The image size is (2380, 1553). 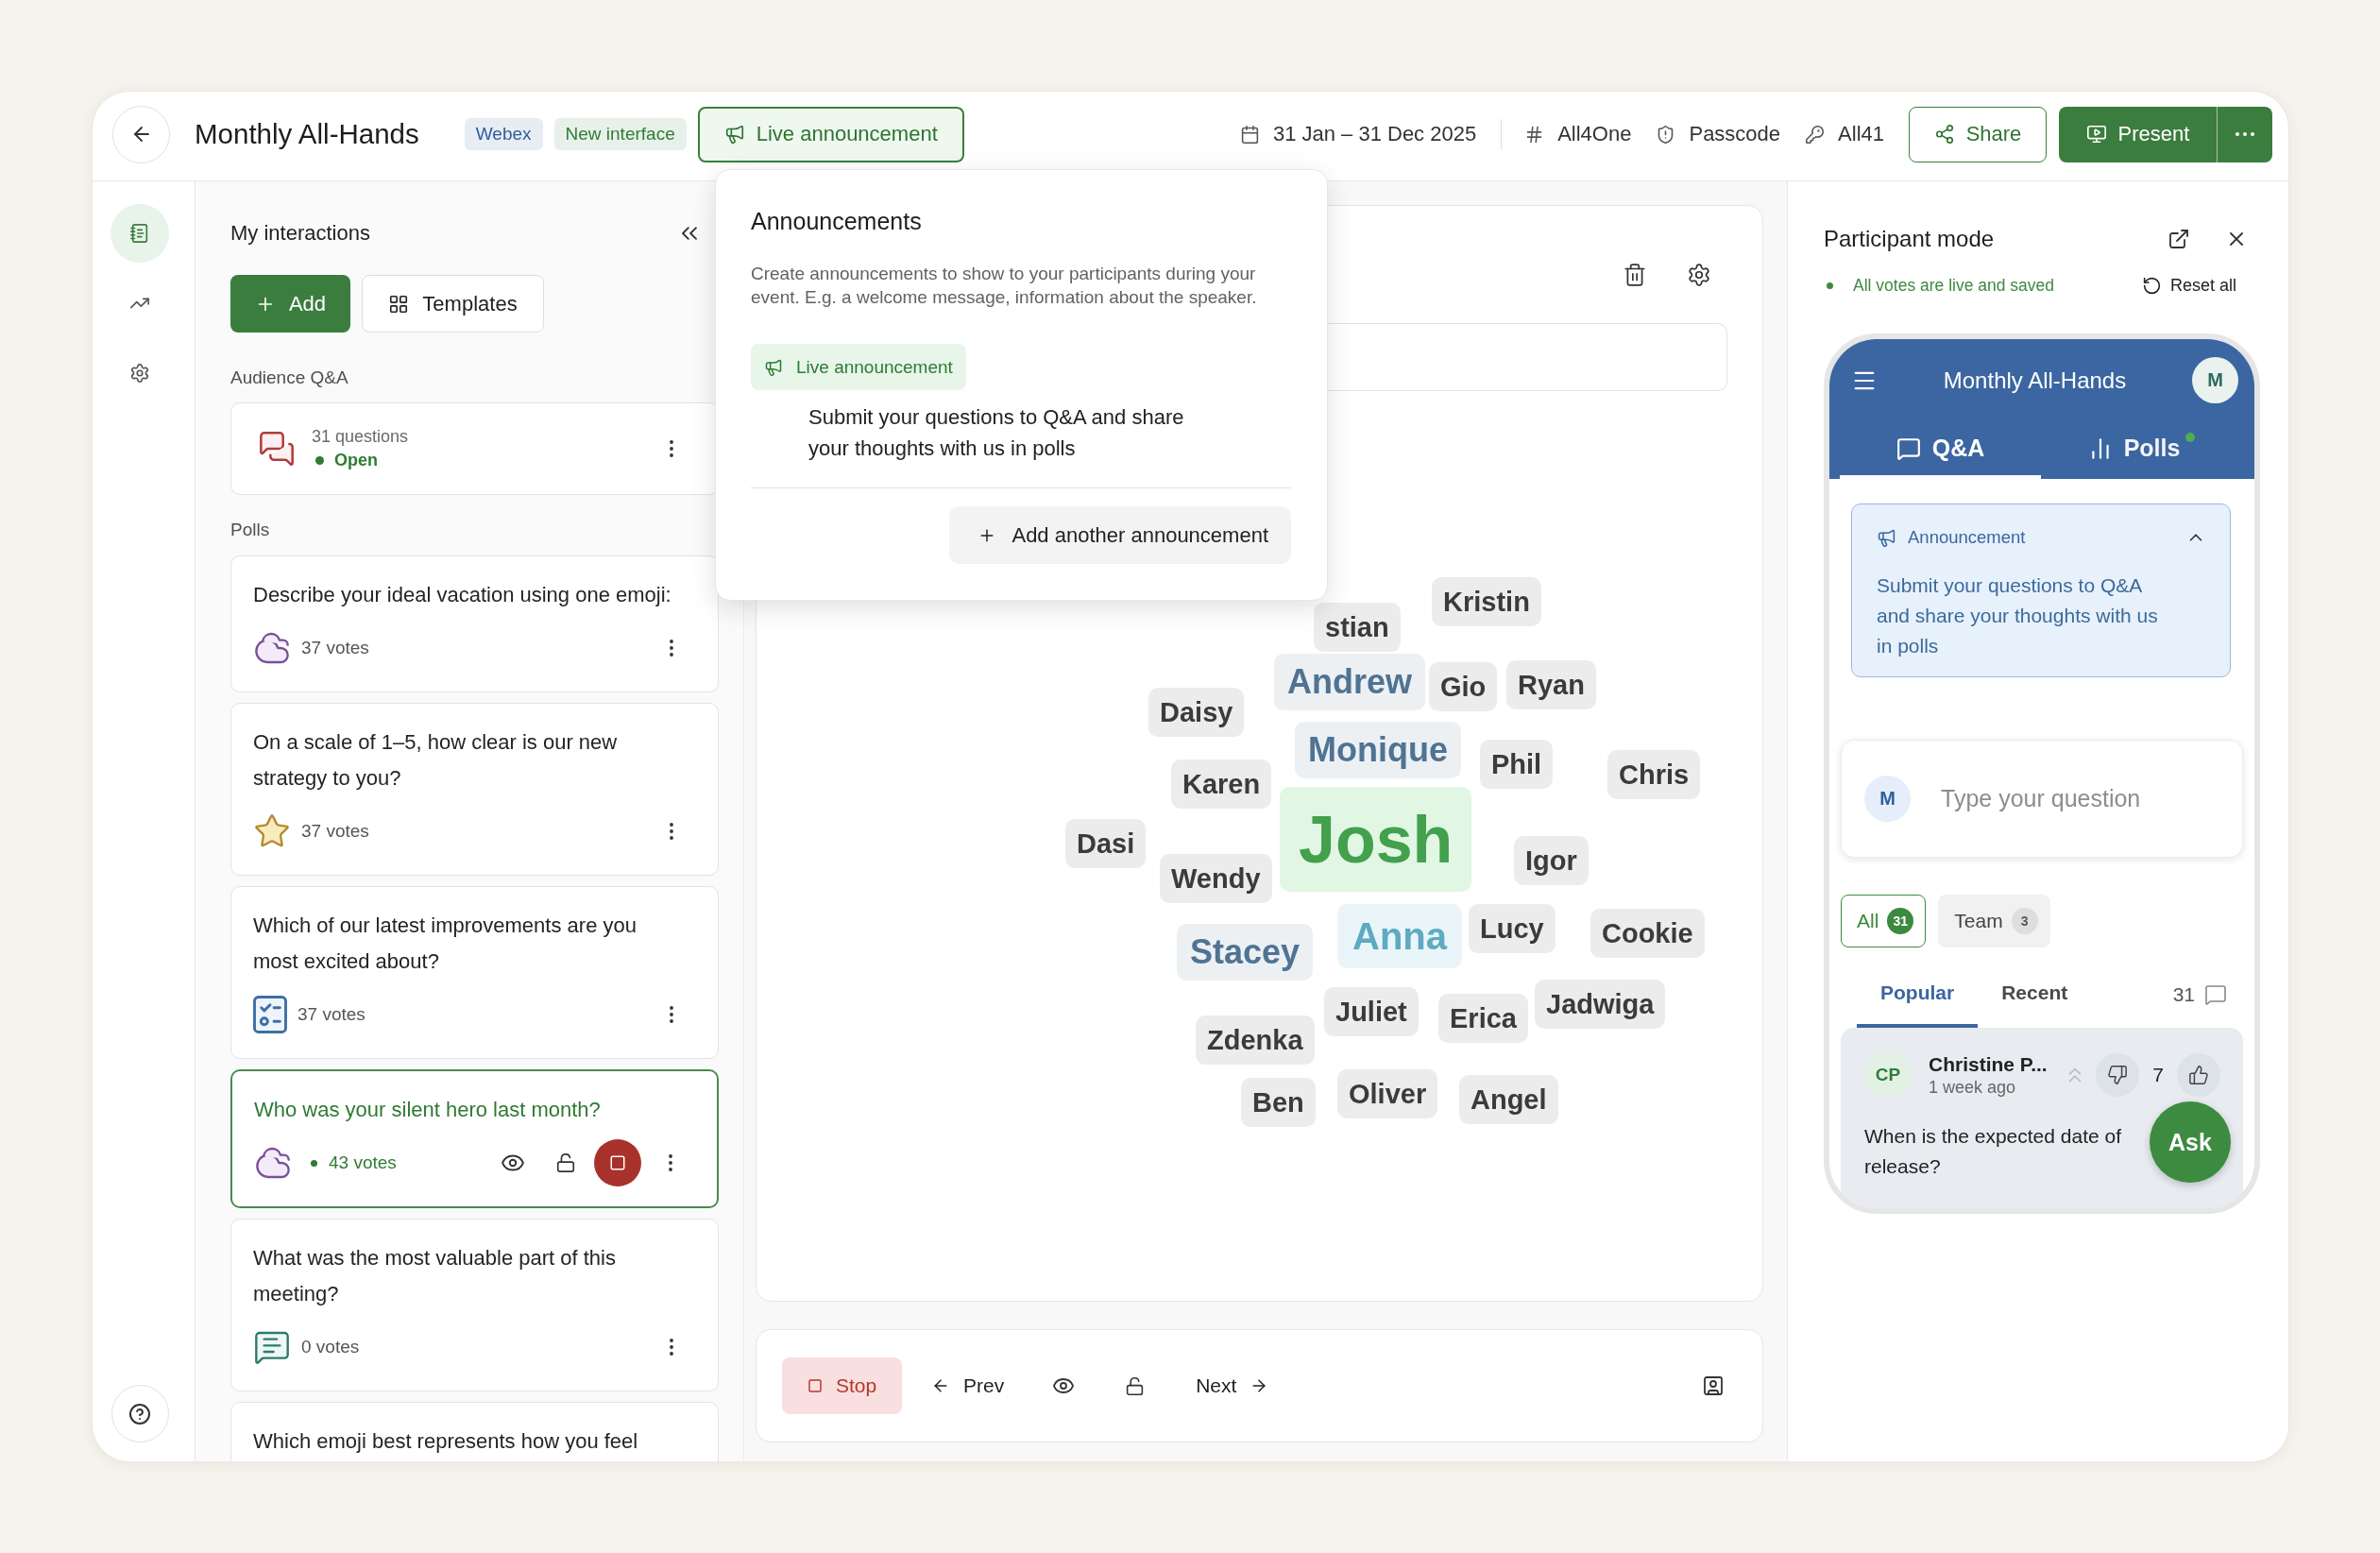 What do you see at coordinates (1830, 285) in the screenshot?
I see `status-dot-icon` at bounding box center [1830, 285].